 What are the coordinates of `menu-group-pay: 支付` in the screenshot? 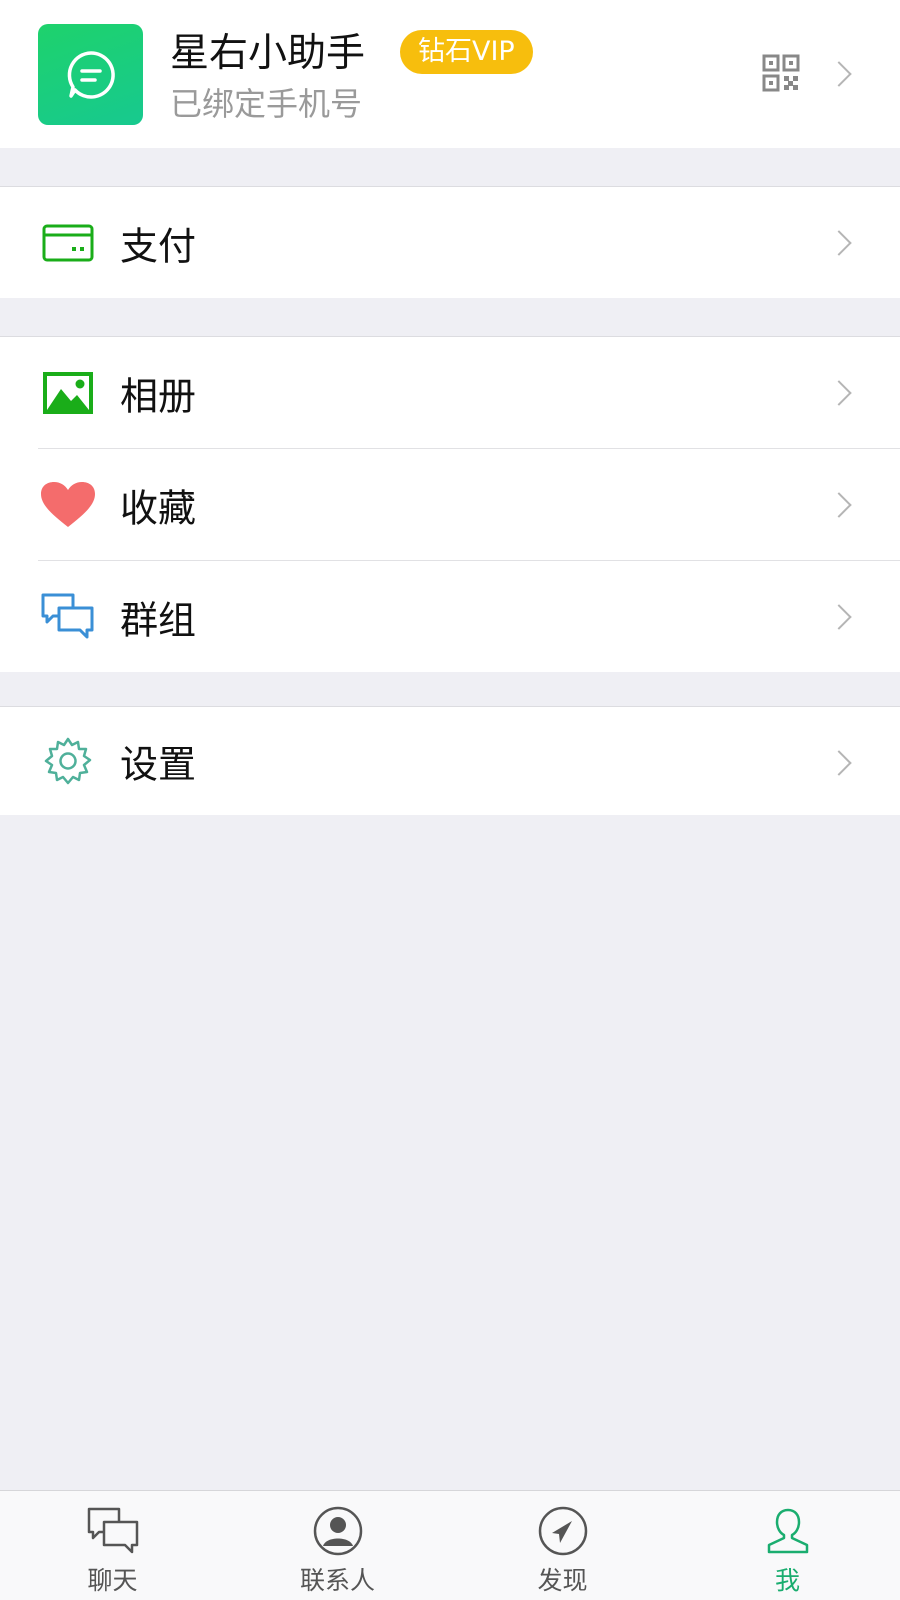 It's located at (450, 242).